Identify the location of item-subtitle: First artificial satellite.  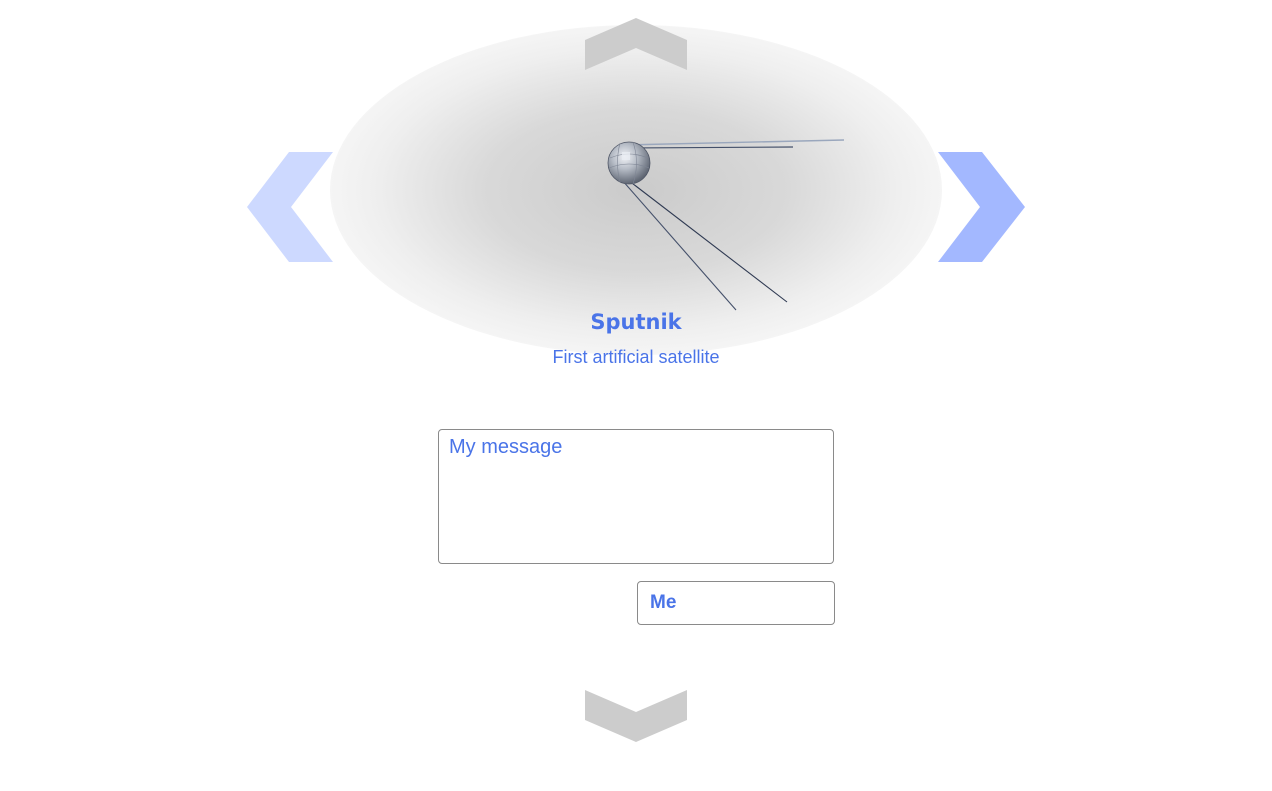
(636, 357).